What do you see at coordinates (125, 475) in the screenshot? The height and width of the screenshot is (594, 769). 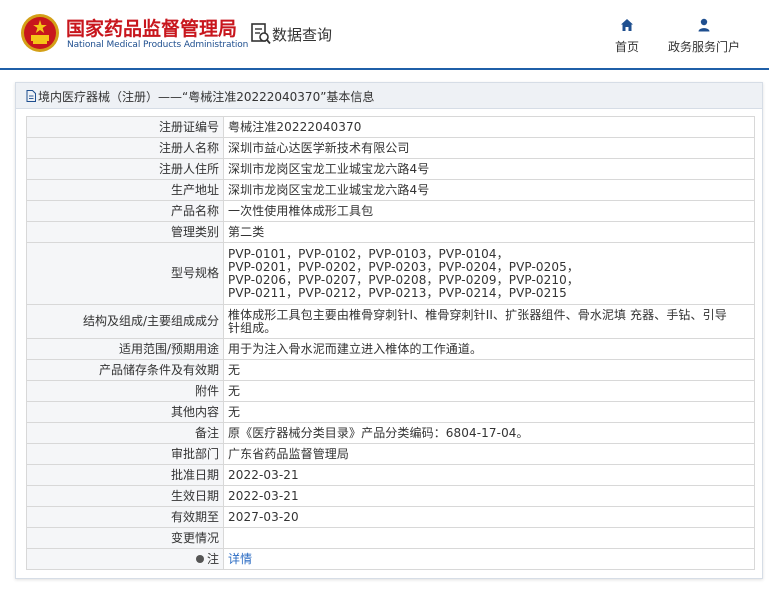 I see `row-label: 批准日期` at bounding box center [125, 475].